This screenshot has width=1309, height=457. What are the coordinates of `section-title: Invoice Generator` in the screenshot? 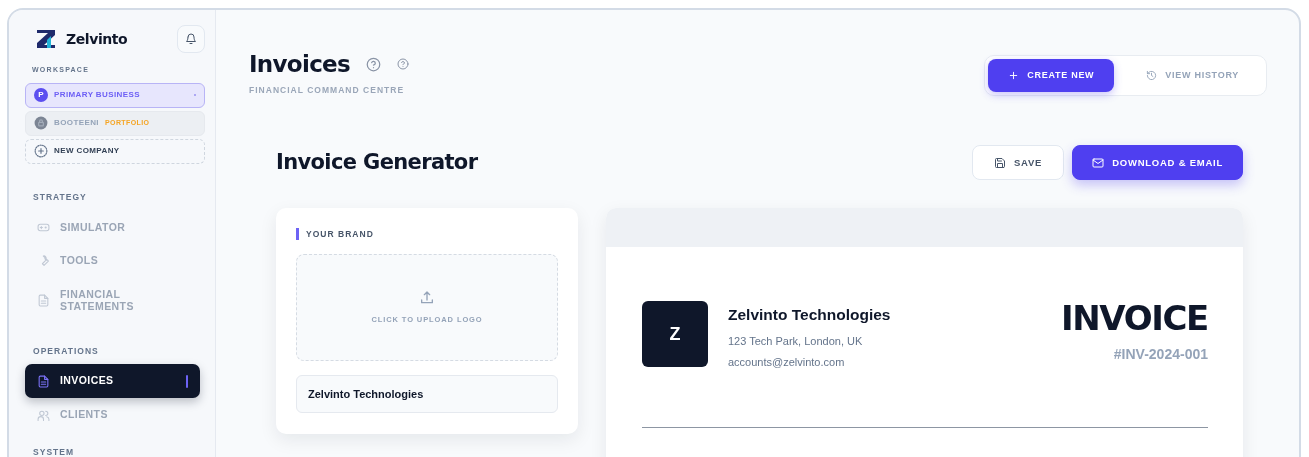 It's located at (377, 162).